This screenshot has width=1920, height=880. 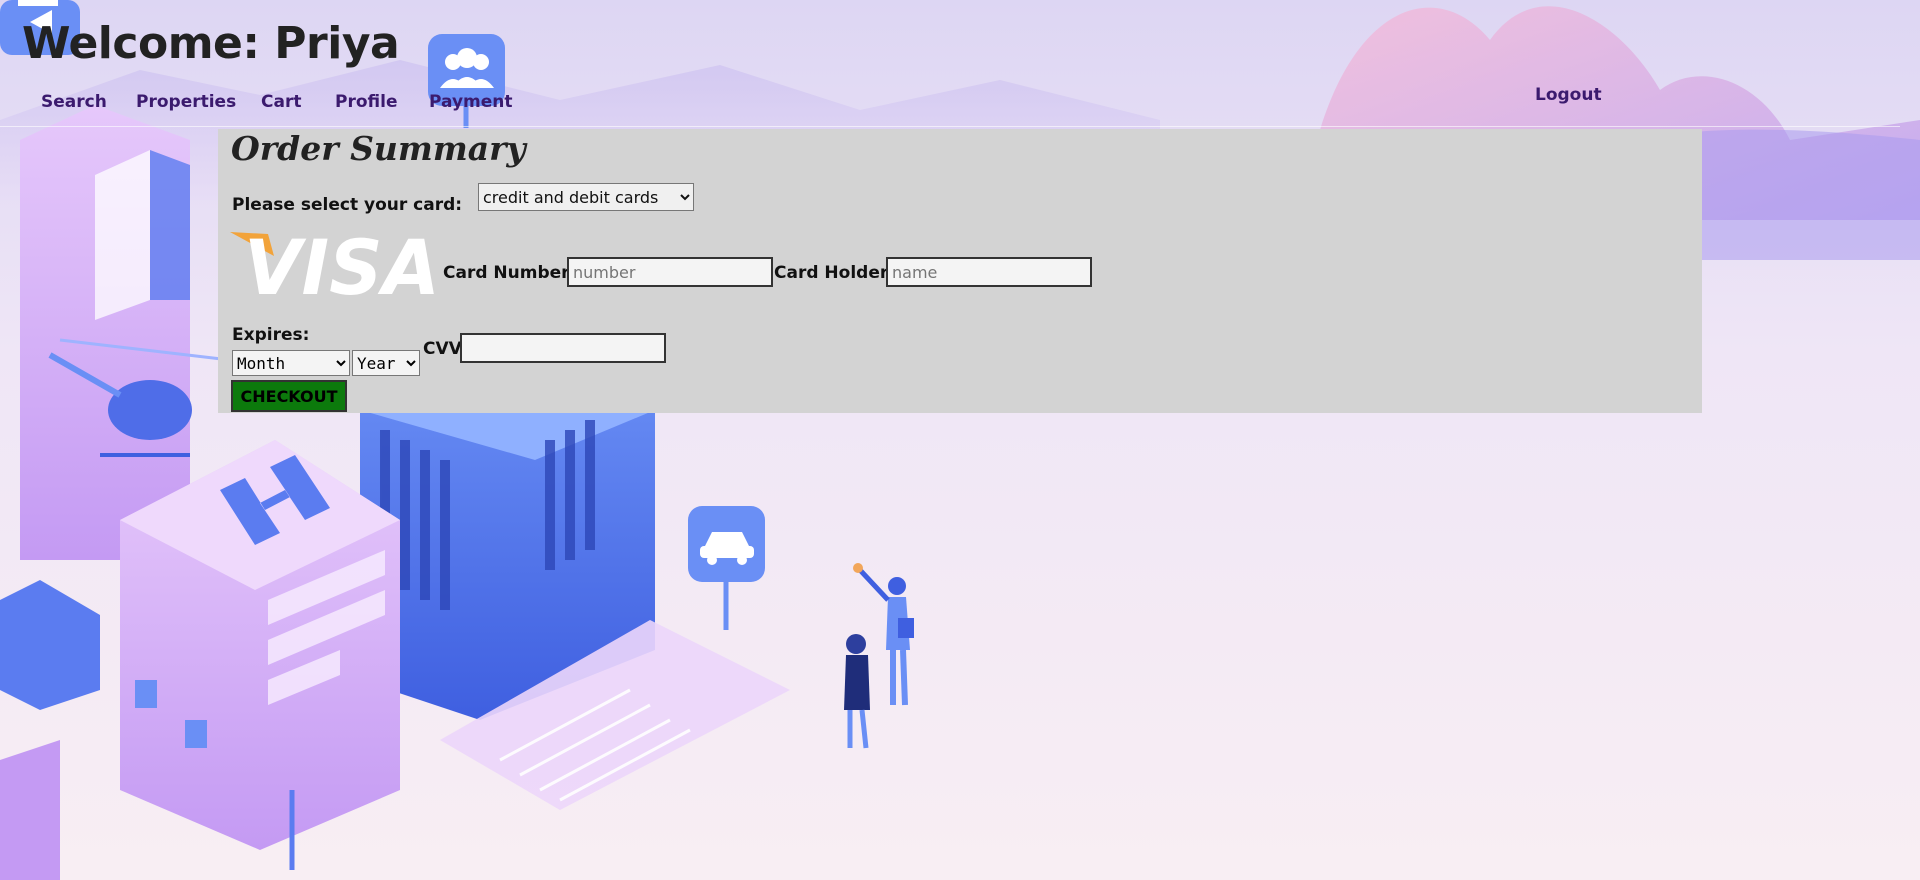 What do you see at coordinates (670, 272) in the screenshot?
I see `card-number-input` at bounding box center [670, 272].